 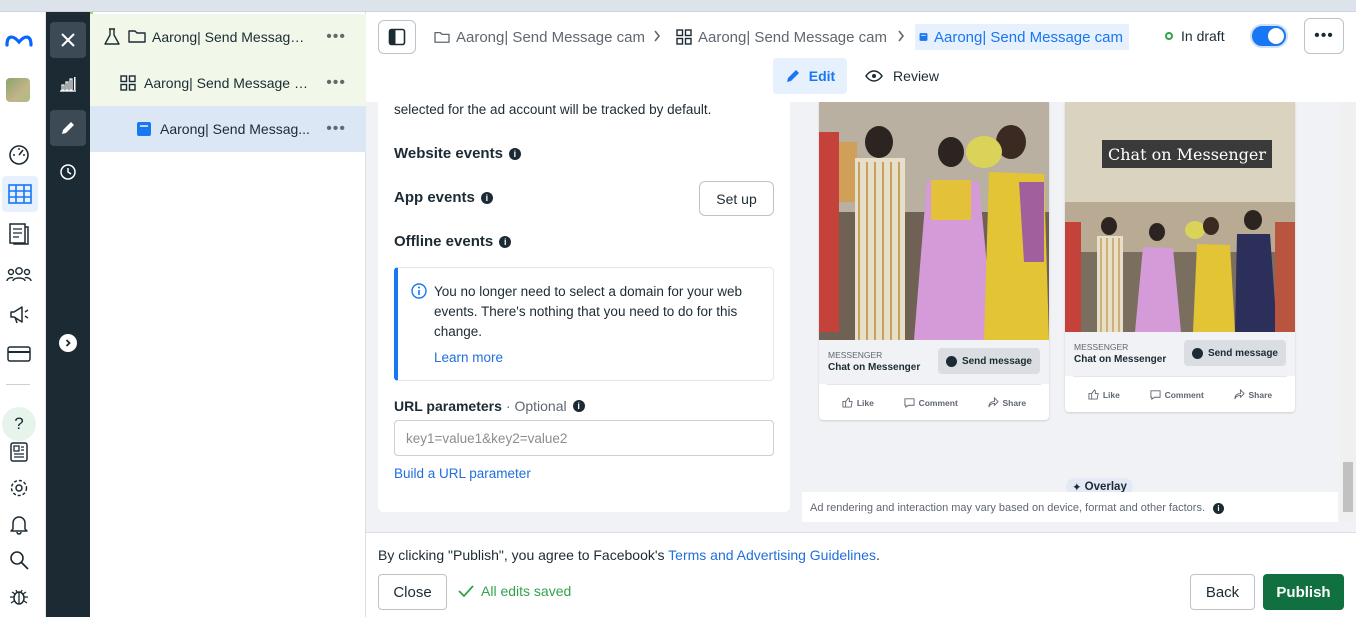 What do you see at coordinates (1348, 312) in the screenshot?
I see `preview-scrollbar` at bounding box center [1348, 312].